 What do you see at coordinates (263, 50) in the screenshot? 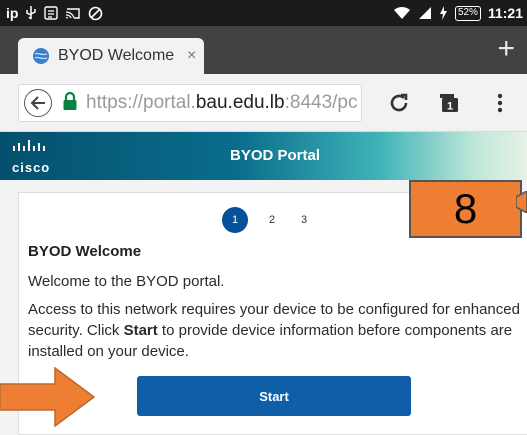
I see `tab-strip: BYOD Welcome × +` at bounding box center [263, 50].